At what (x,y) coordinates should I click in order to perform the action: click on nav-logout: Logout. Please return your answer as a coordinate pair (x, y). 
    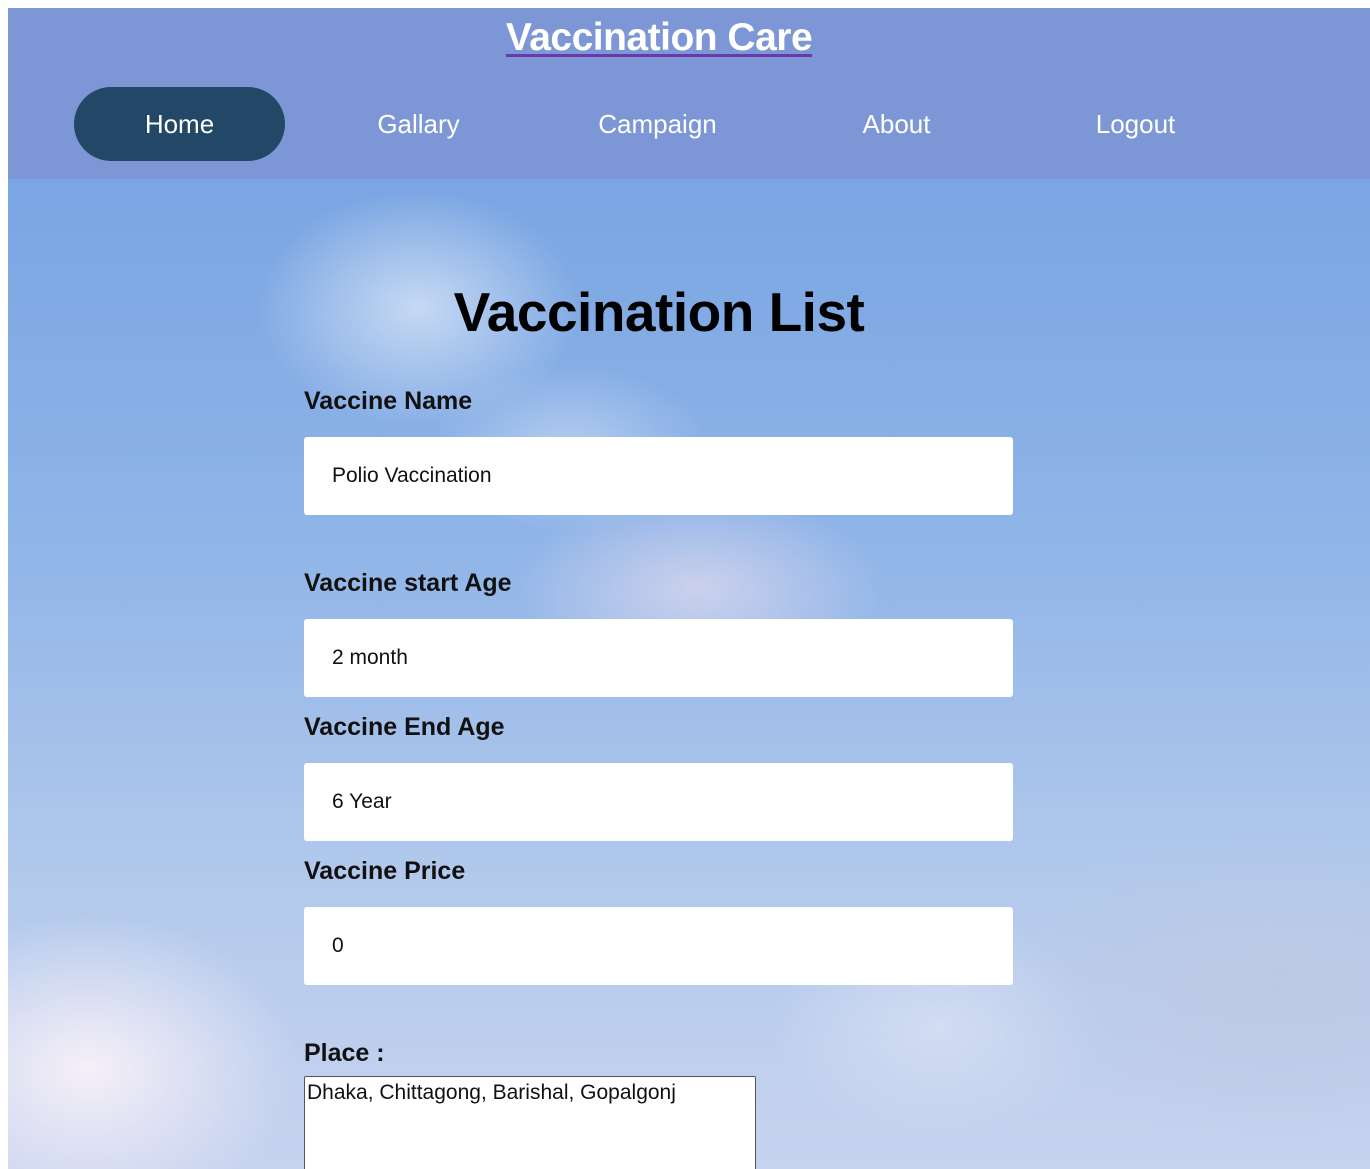
    Looking at the image, I should click on (1135, 124).